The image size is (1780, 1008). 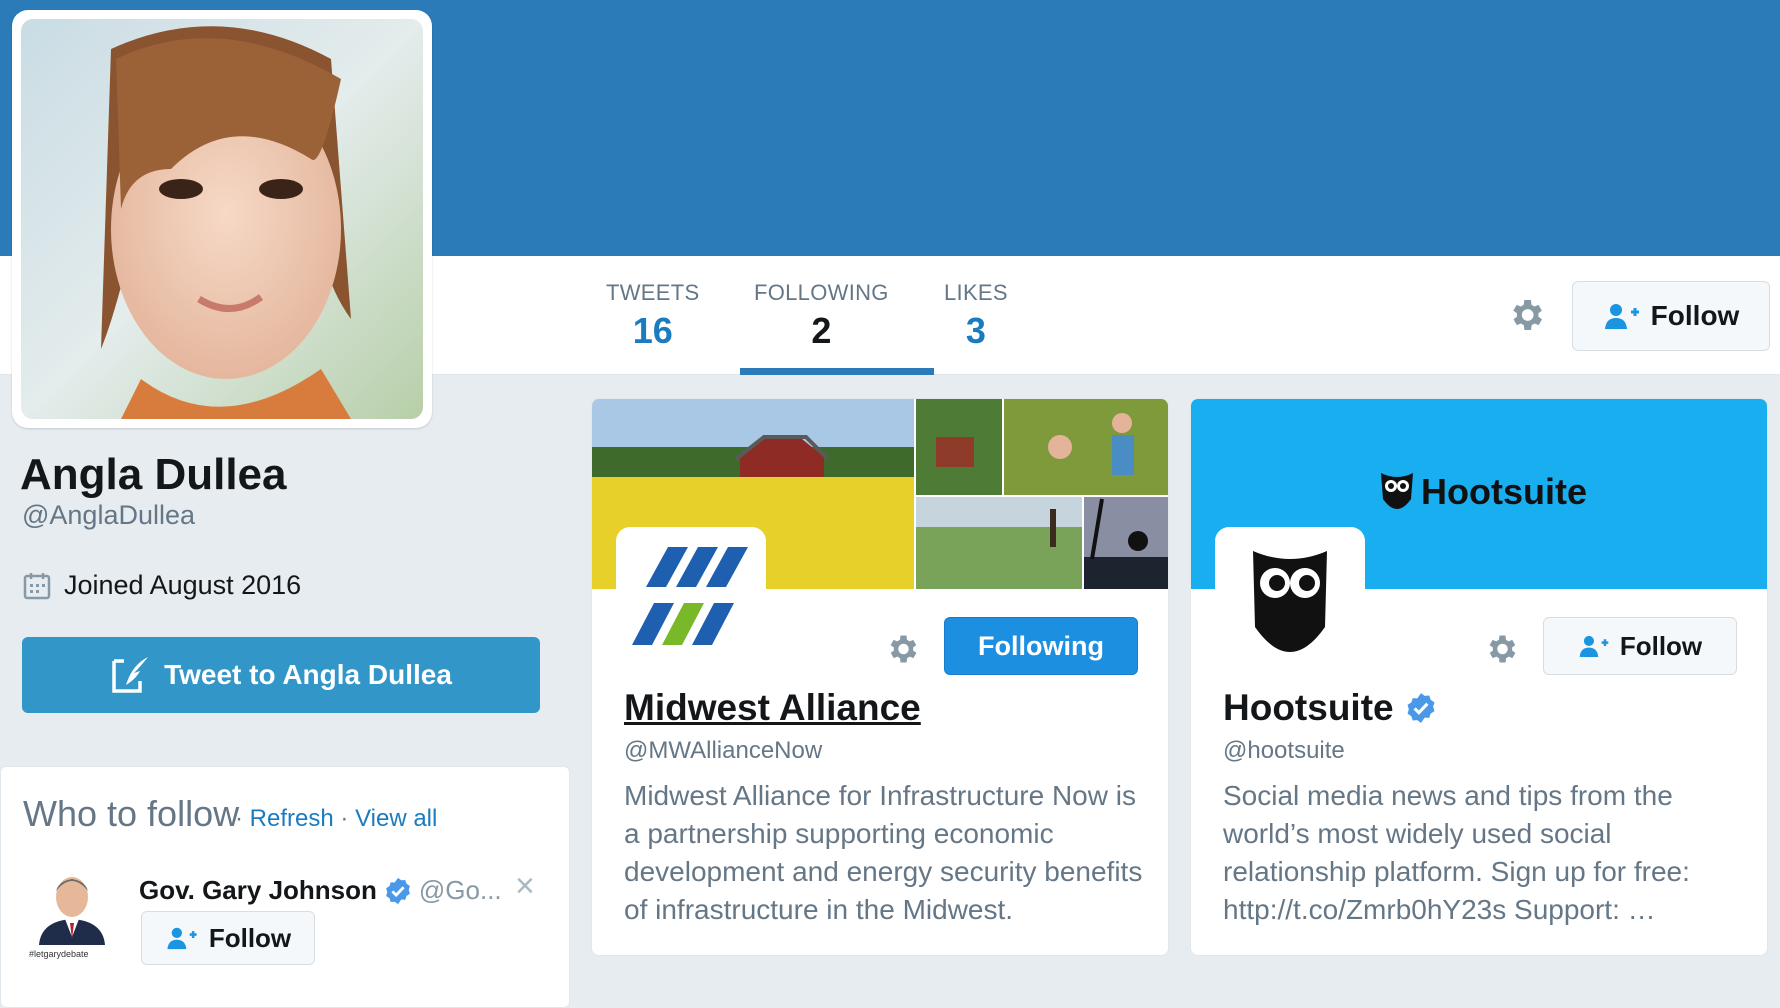 I want to click on stat-likes-value: 3, so click(x=975, y=330).